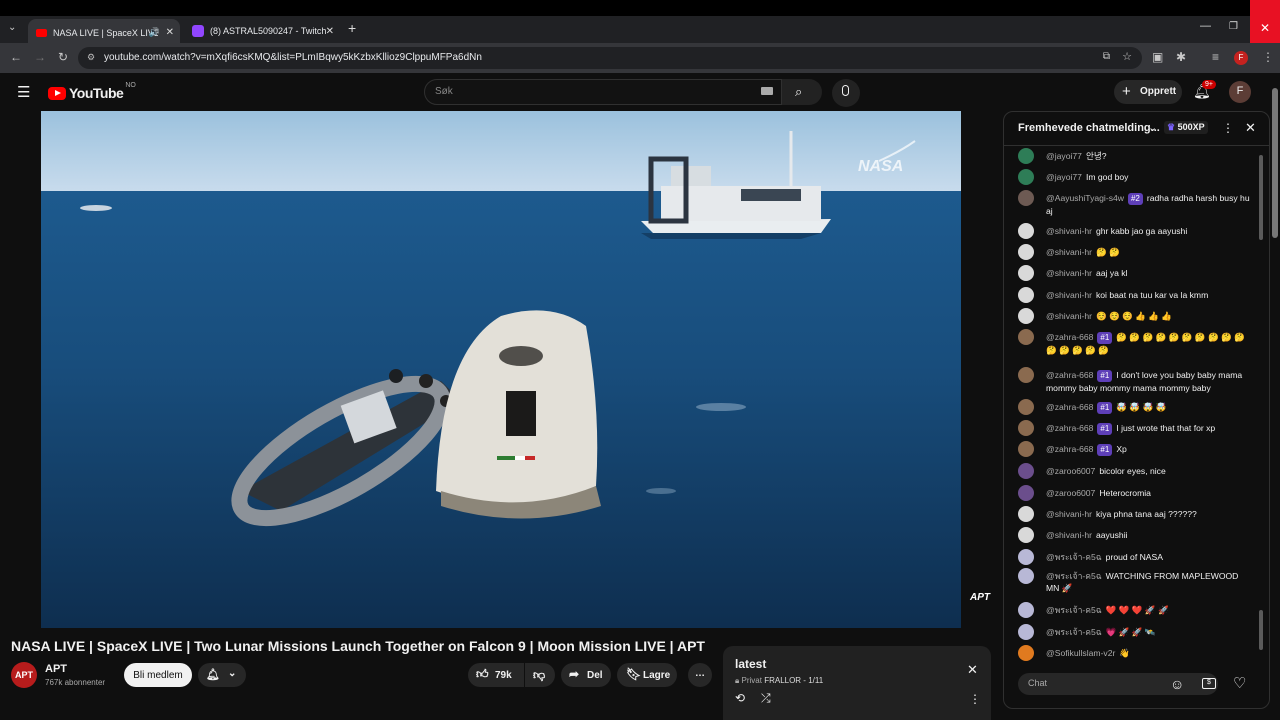 The image size is (1280, 720). I want to click on xp-badge: ♛ 500XP, so click(1186, 127).